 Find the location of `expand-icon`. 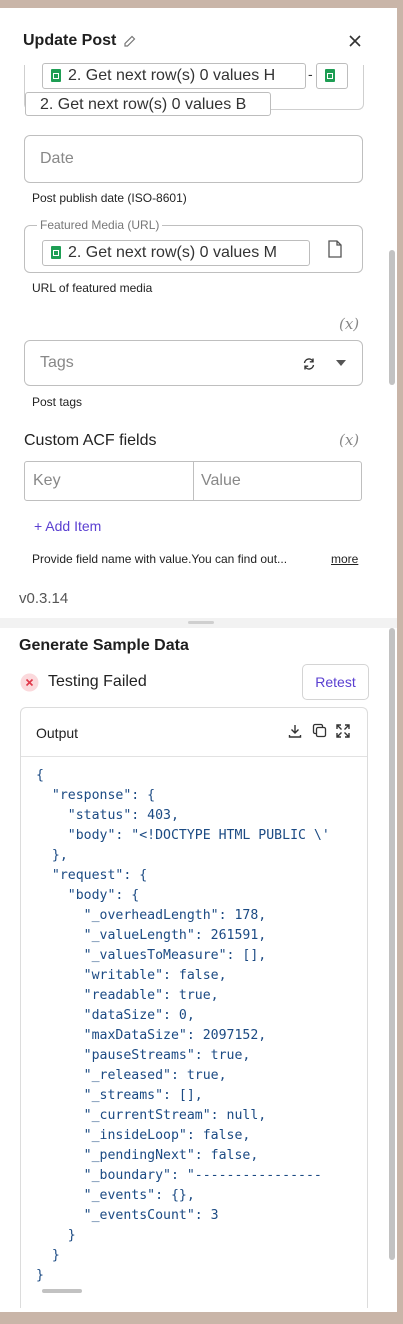

expand-icon is located at coordinates (343, 731).